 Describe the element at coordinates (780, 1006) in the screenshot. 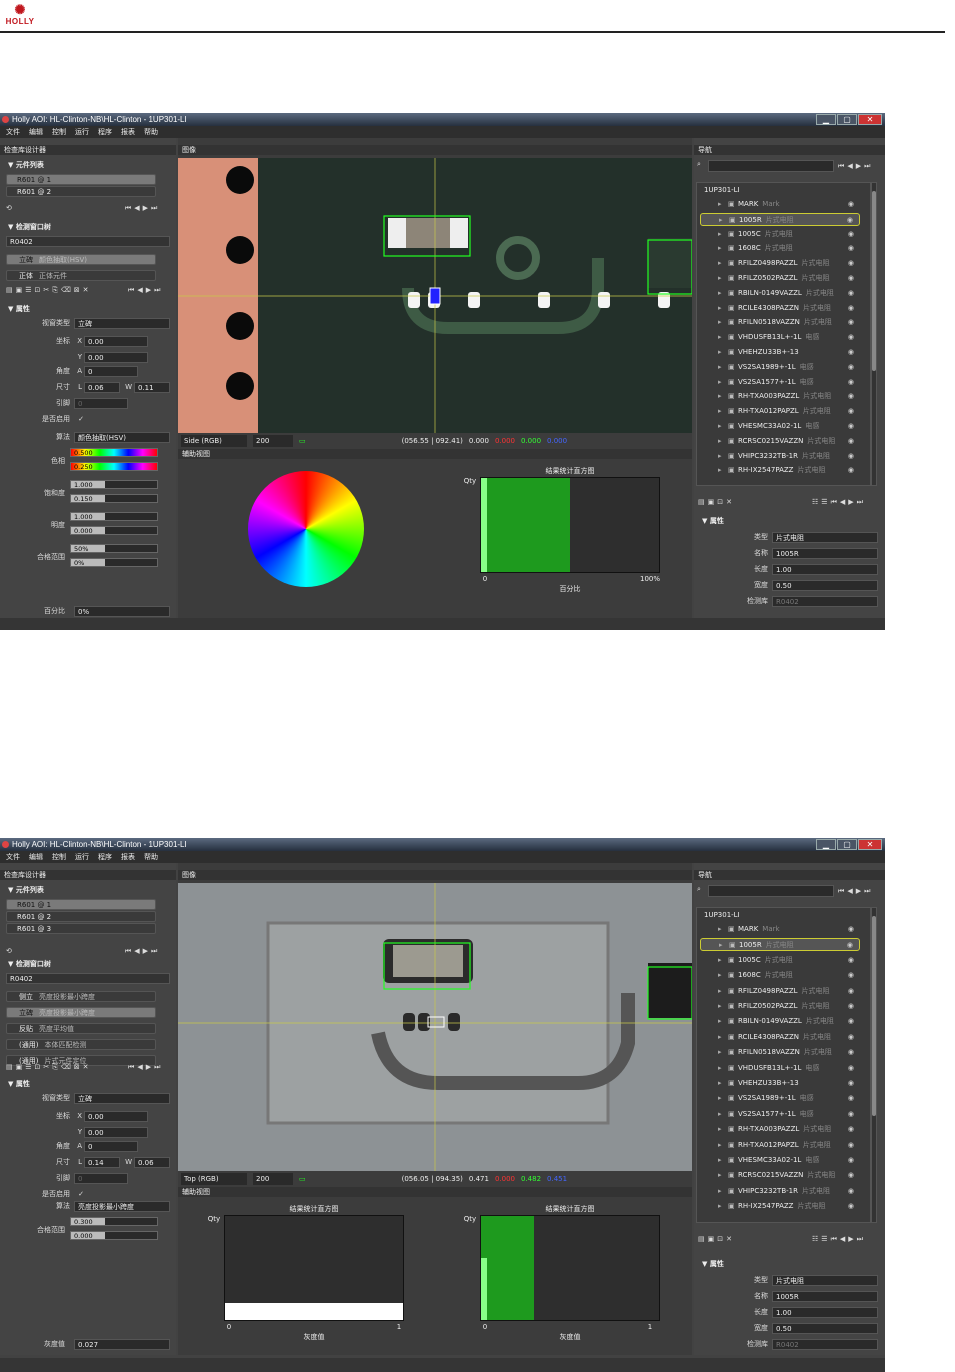

I see `tree-item: ▸ ▣ RFILZ0502PAZZL 片式电阻 ◉` at that location.